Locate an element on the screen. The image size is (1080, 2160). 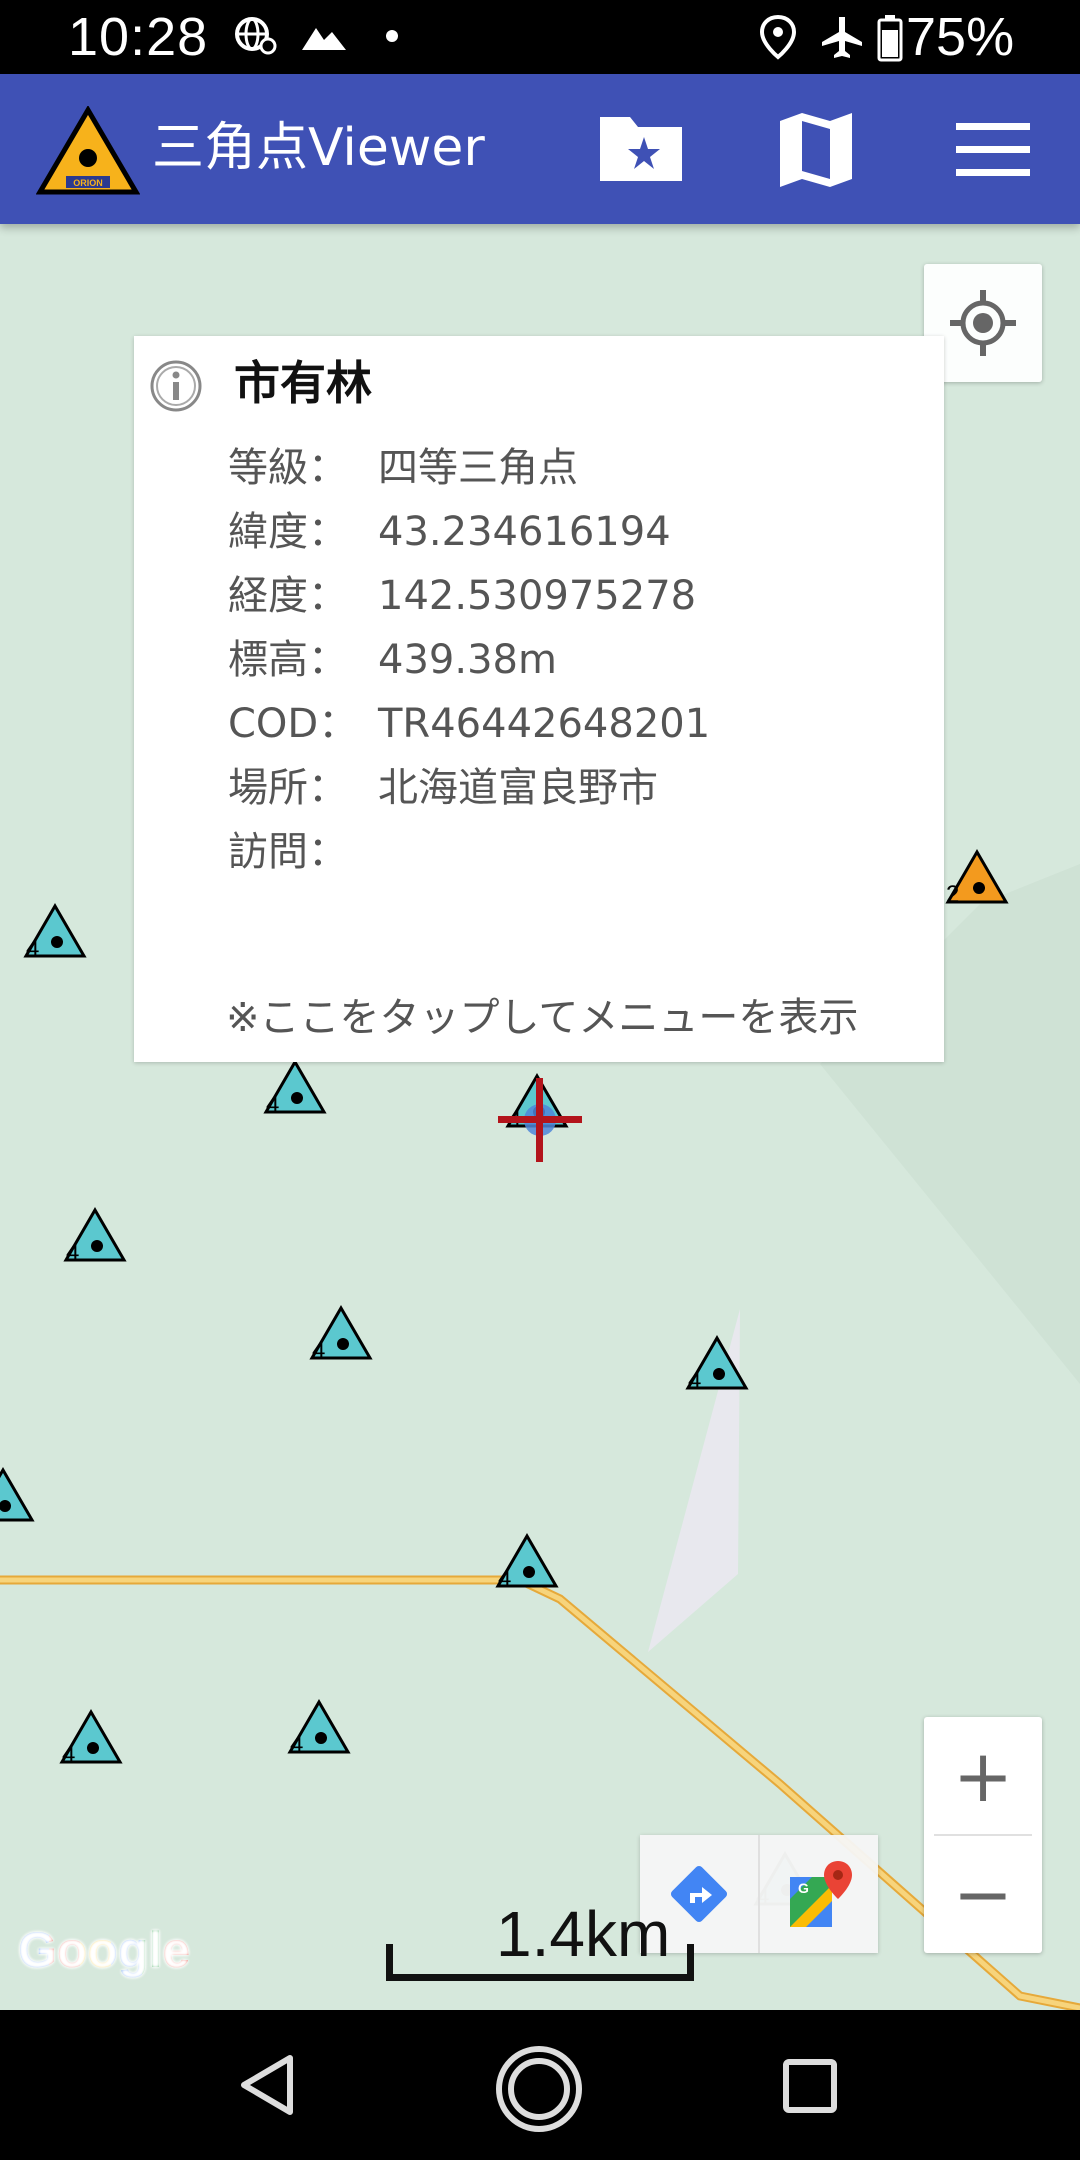
svg-text: G is located at coordinates (803, 1888).